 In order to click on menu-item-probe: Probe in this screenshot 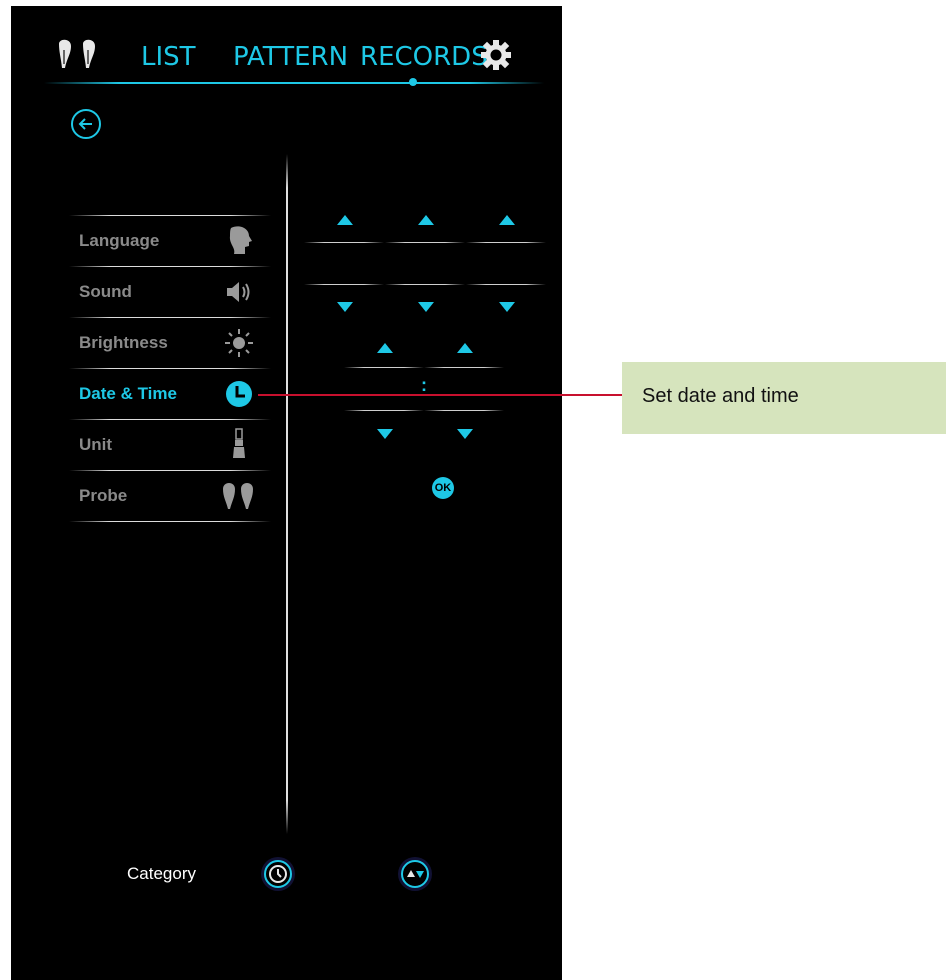, I will do `click(170, 496)`.